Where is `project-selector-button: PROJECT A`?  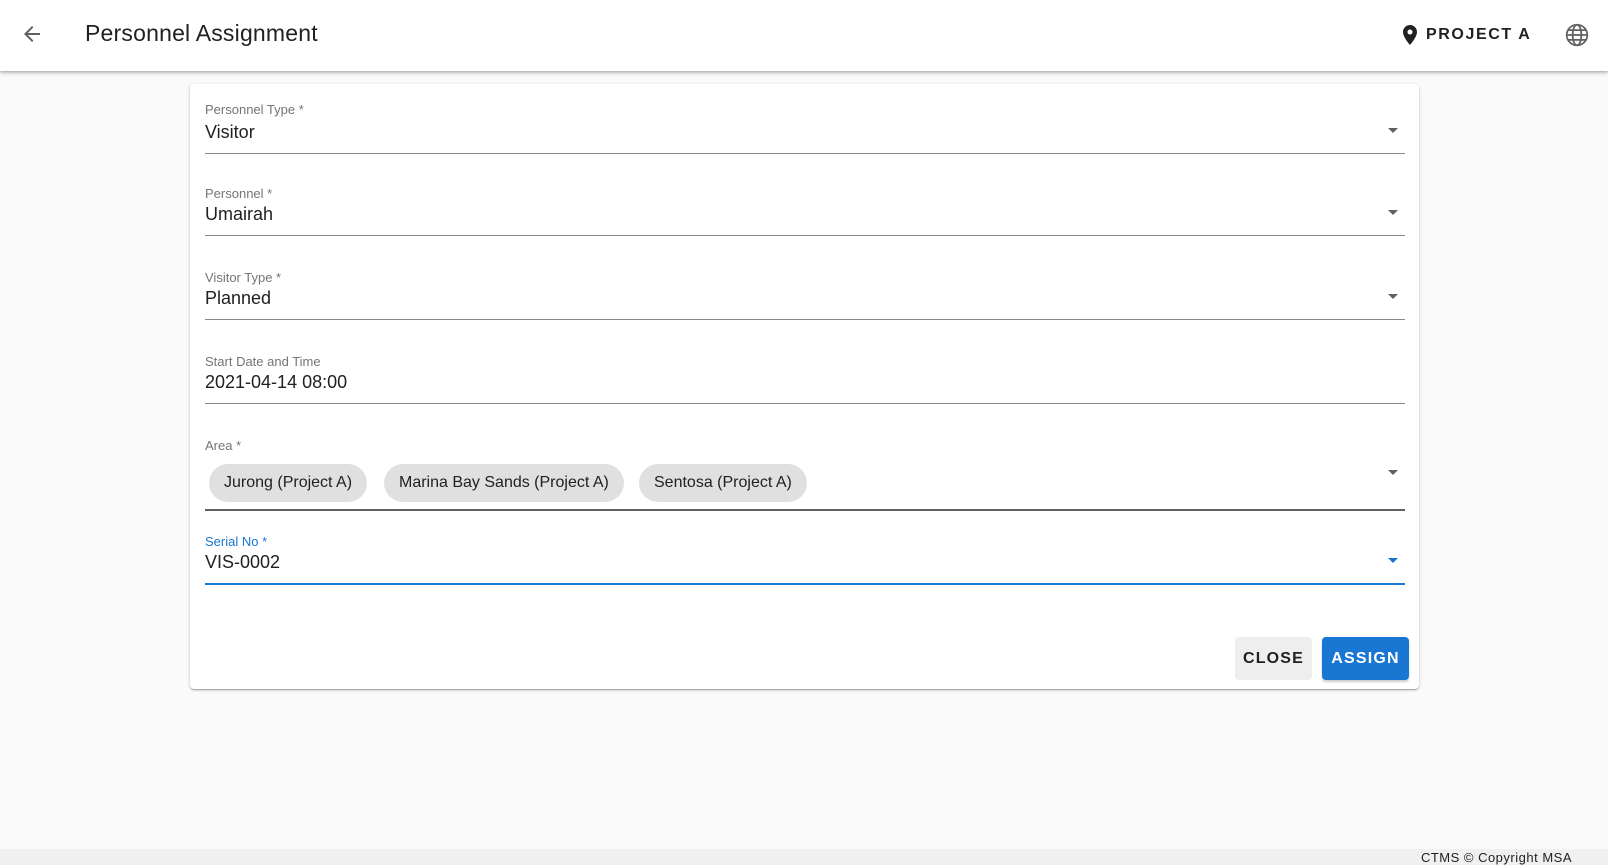
project-selector-button: PROJECT A is located at coordinates (1464, 35).